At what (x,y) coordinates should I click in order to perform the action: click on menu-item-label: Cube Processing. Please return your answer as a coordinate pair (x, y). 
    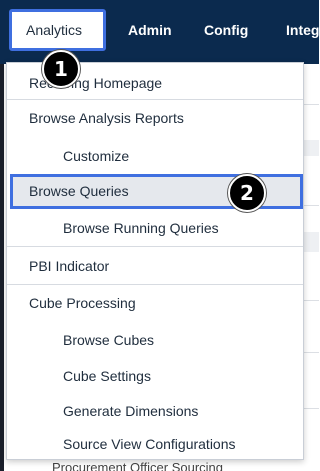
    Looking at the image, I should click on (82, 303).